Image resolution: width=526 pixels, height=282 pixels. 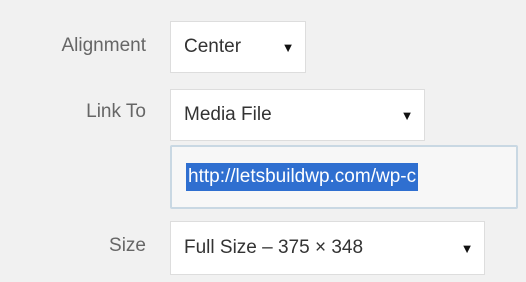 I want to click on alignment-select: Center ▼, so click(x=238, y=47).